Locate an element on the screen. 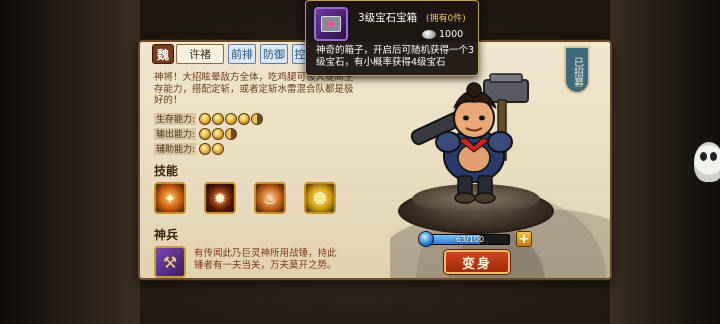  skills-title: 技能 is located at coordinates (166, 171).